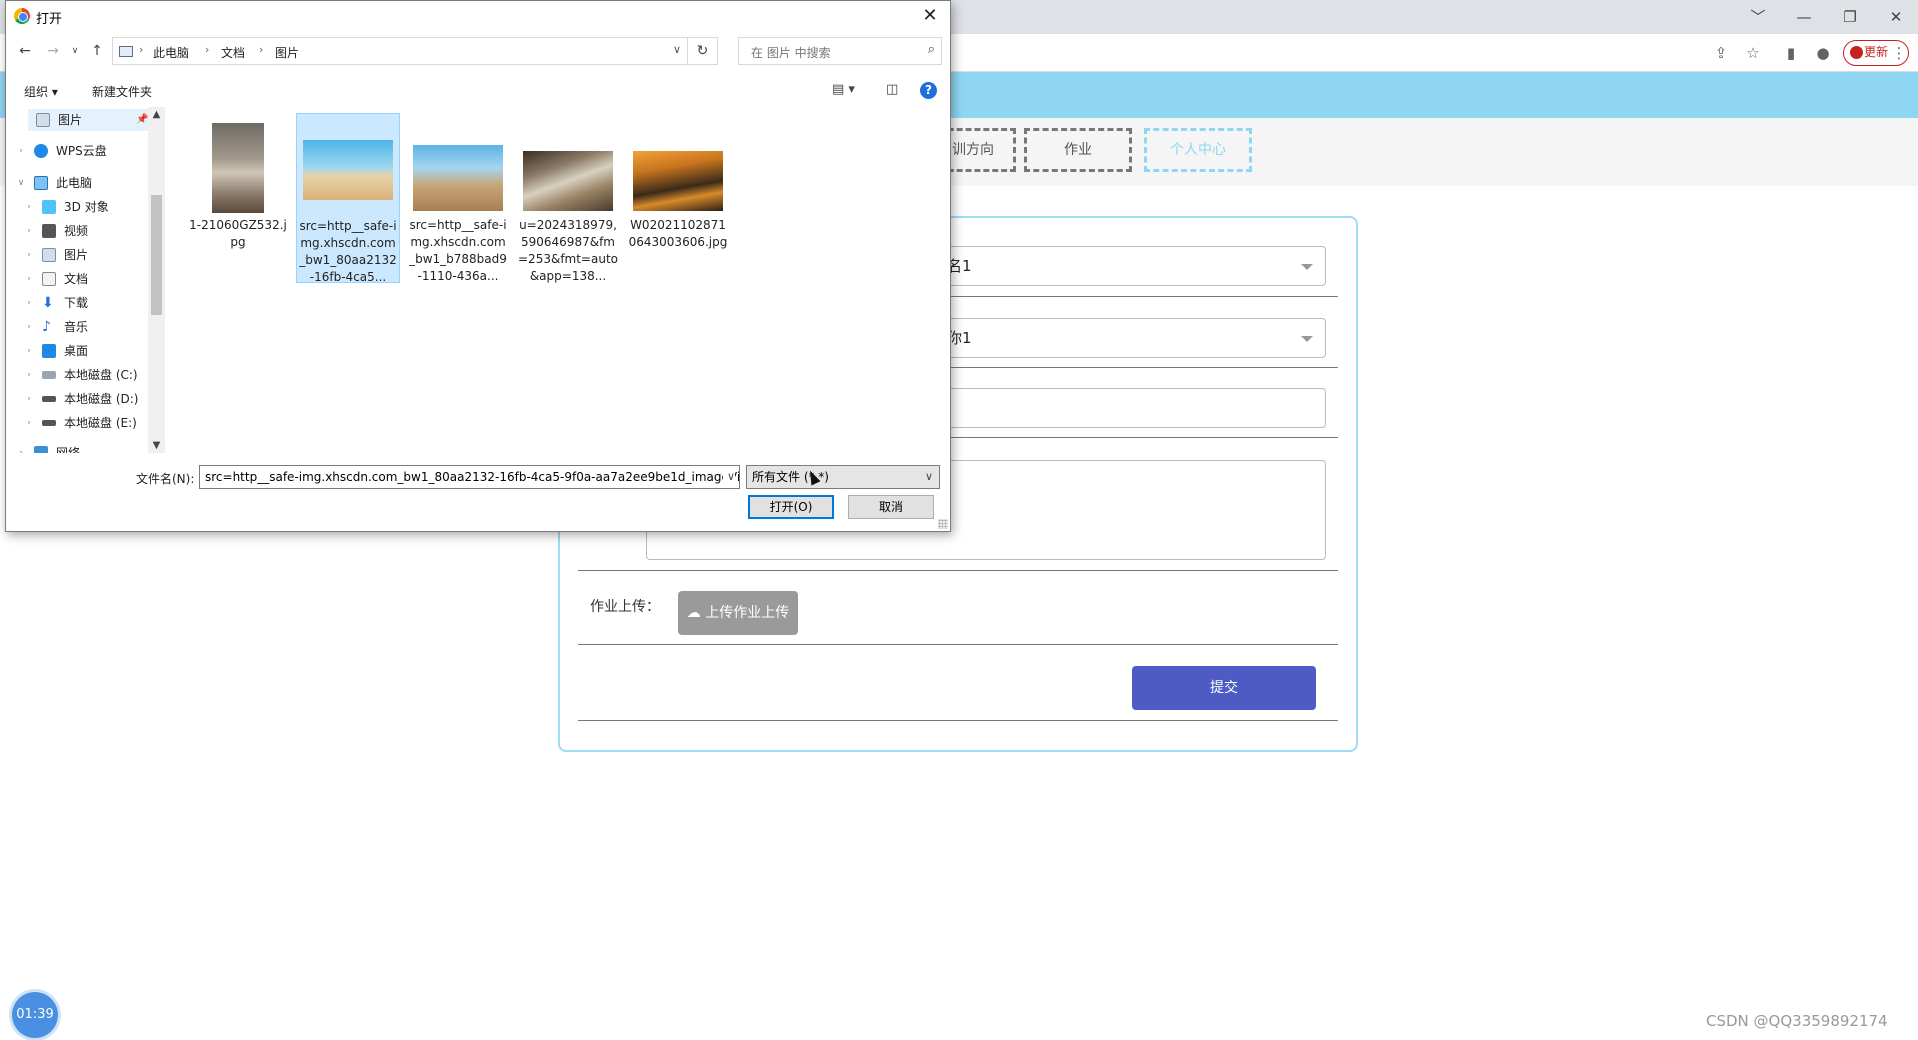 The height and width of the screenshot is (1040, 1918). I want to click on recent-locations-icon: ∨, so click(75, 51).